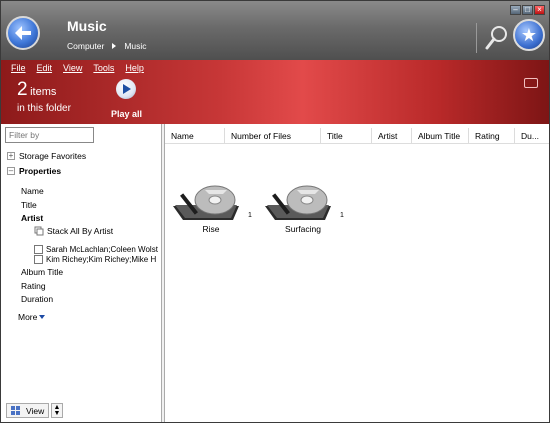  Describe the element at coordinates (527, 10) in the screenshot. I see `maximize-button: □` at that location.